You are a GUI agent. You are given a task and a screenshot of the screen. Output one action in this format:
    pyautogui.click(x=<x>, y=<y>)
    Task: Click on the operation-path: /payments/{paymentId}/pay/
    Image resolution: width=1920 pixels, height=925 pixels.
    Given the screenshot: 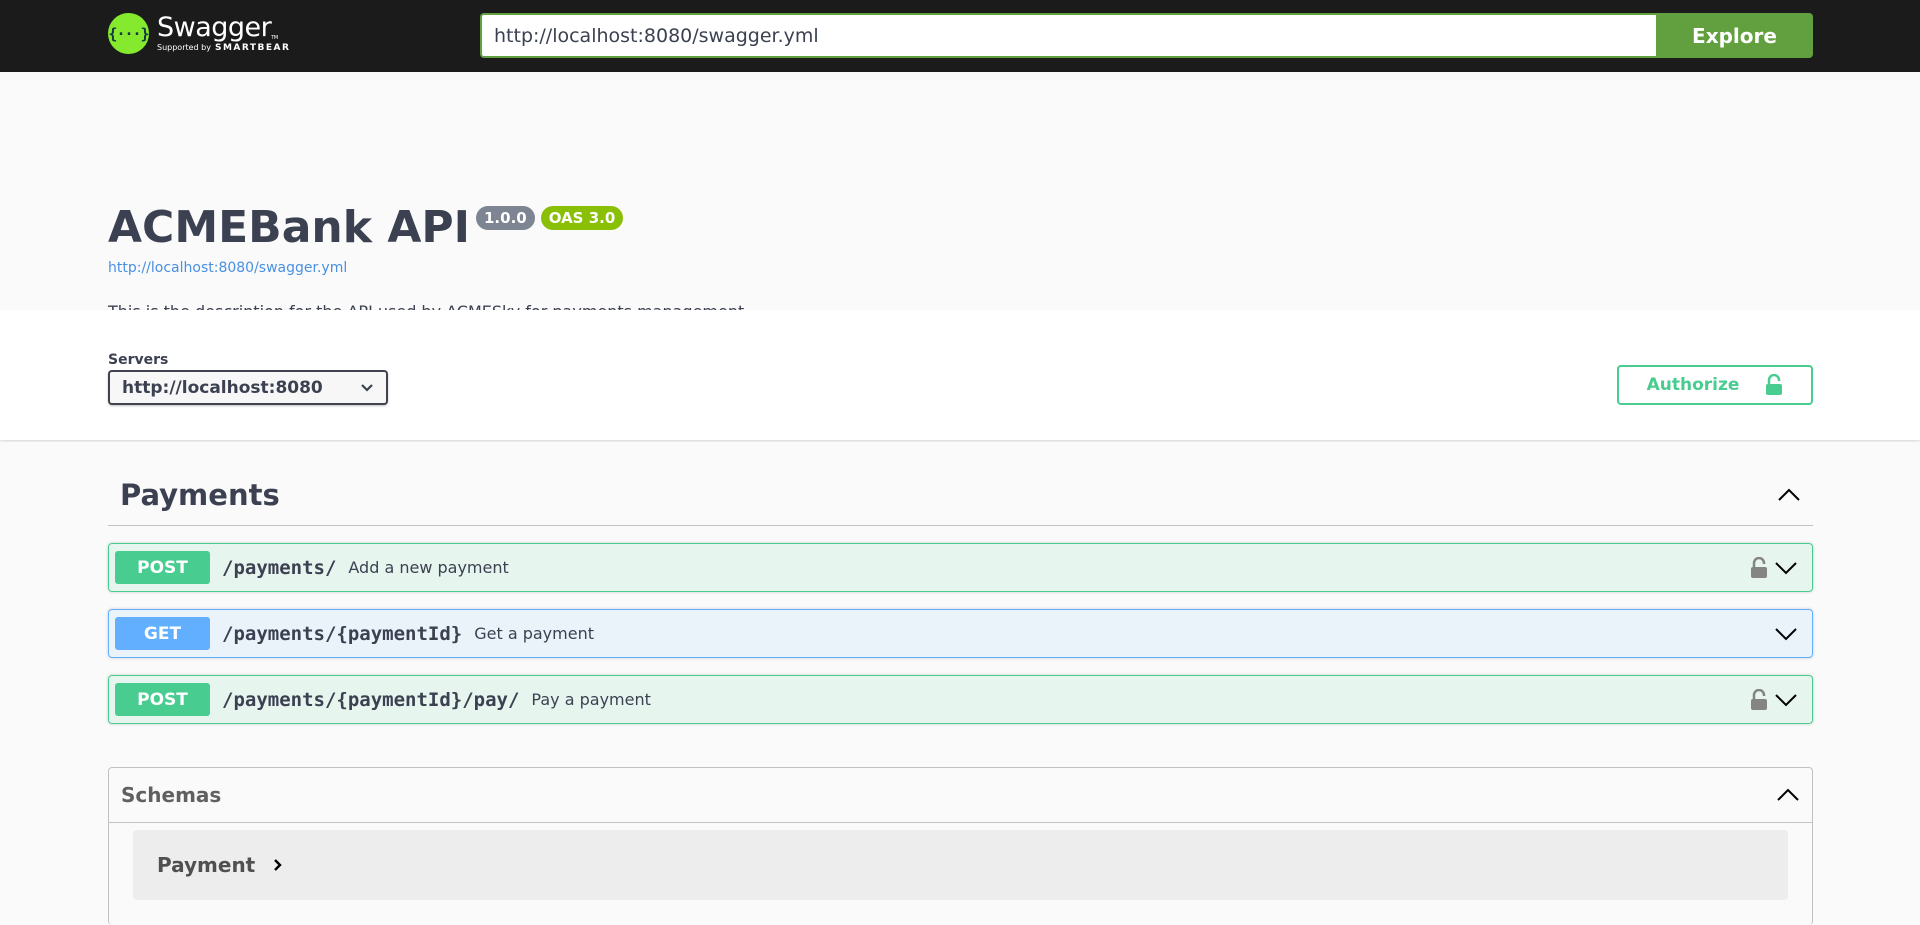 What is the action you would take?
    pyautogui.click(x=371, y=699)
    